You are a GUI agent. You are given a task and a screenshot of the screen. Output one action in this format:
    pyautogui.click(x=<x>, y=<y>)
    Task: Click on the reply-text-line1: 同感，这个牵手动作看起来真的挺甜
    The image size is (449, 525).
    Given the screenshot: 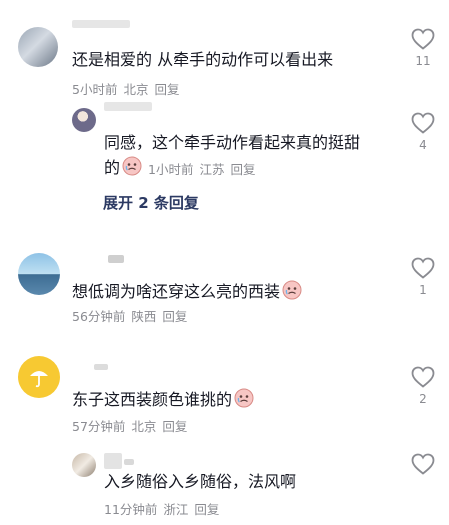 What is the action you would take?
    pyautogui.click(x=232, y=142)
    